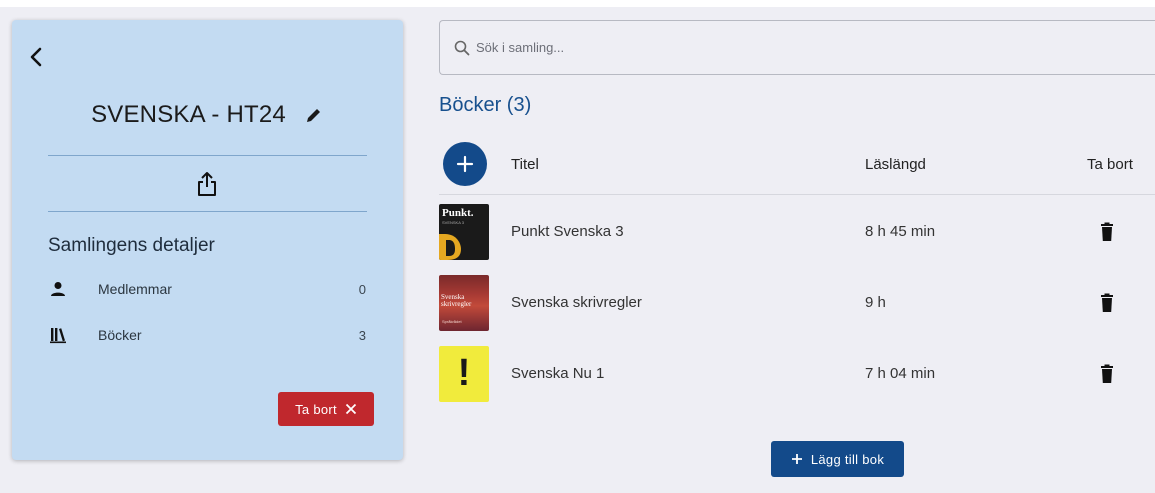 This screenshot has width=1155, height=493. I want to click on book-length: 9 h, so click(875, 302).